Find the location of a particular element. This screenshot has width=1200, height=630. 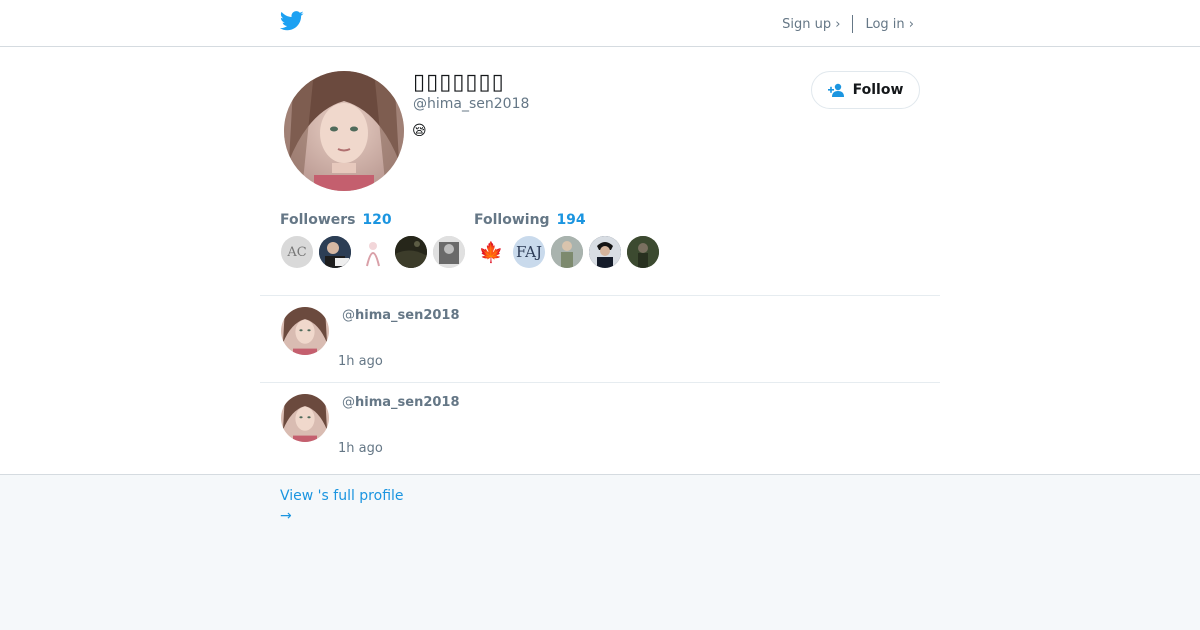

nav-divider is located at coordinates (853, 24).